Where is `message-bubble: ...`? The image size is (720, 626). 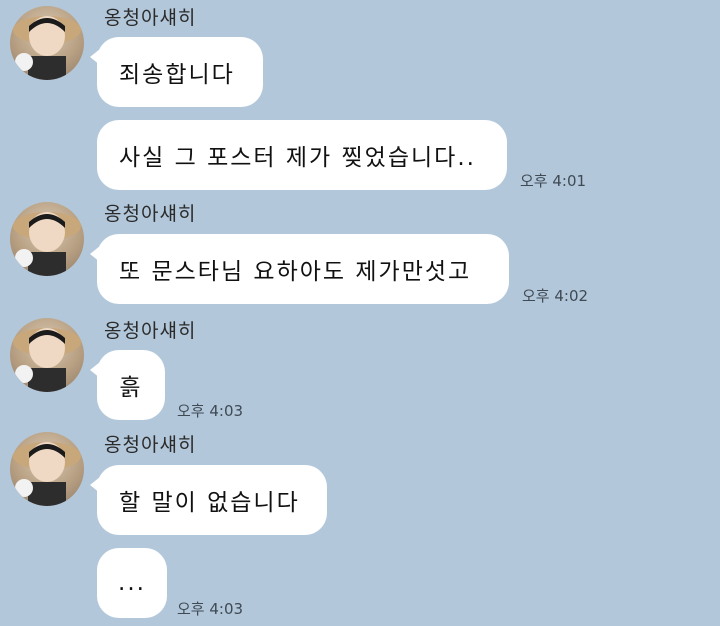
message-bubble: ... is located at coordinates (132, 583).